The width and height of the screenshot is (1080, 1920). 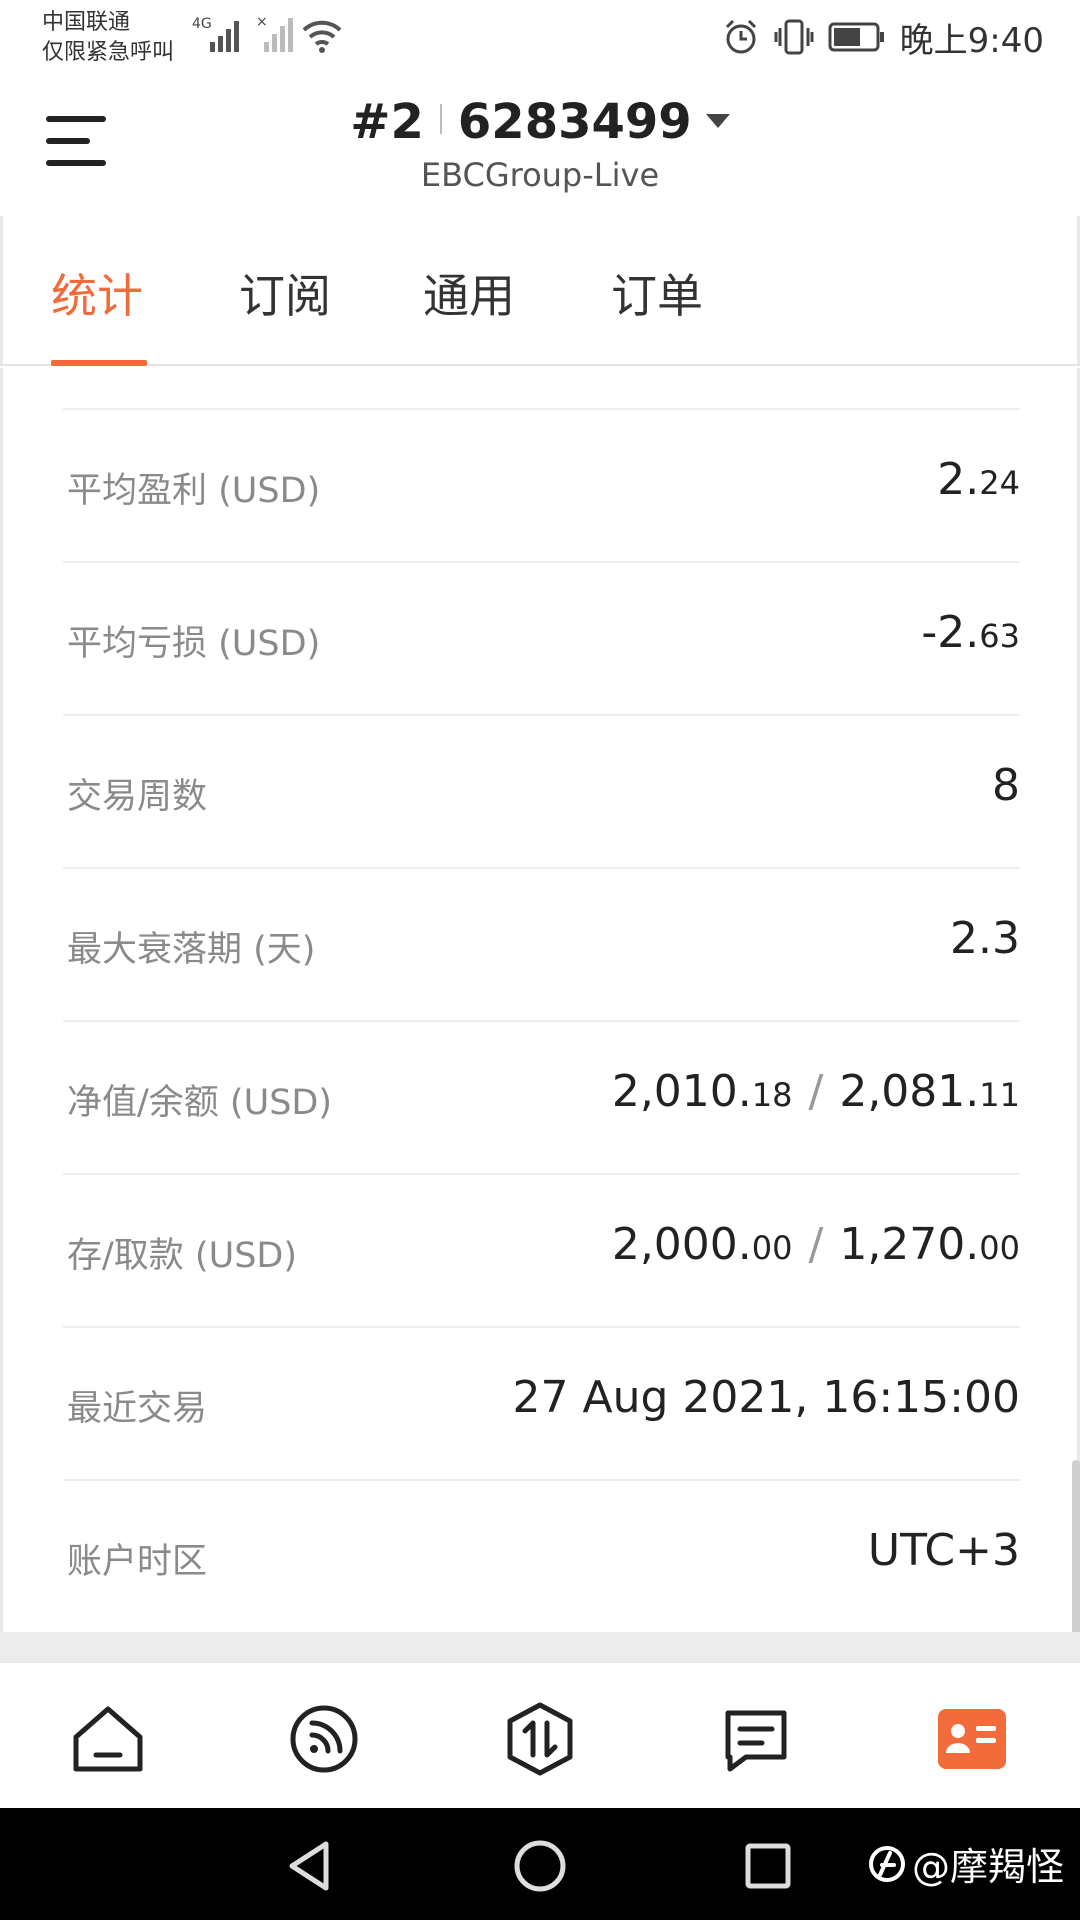 What do you see at coordinates (540, 291) in the screenshot?
I see `tab-bar: 统计 订阅 通用 订单` at bounding box center [540, 291].